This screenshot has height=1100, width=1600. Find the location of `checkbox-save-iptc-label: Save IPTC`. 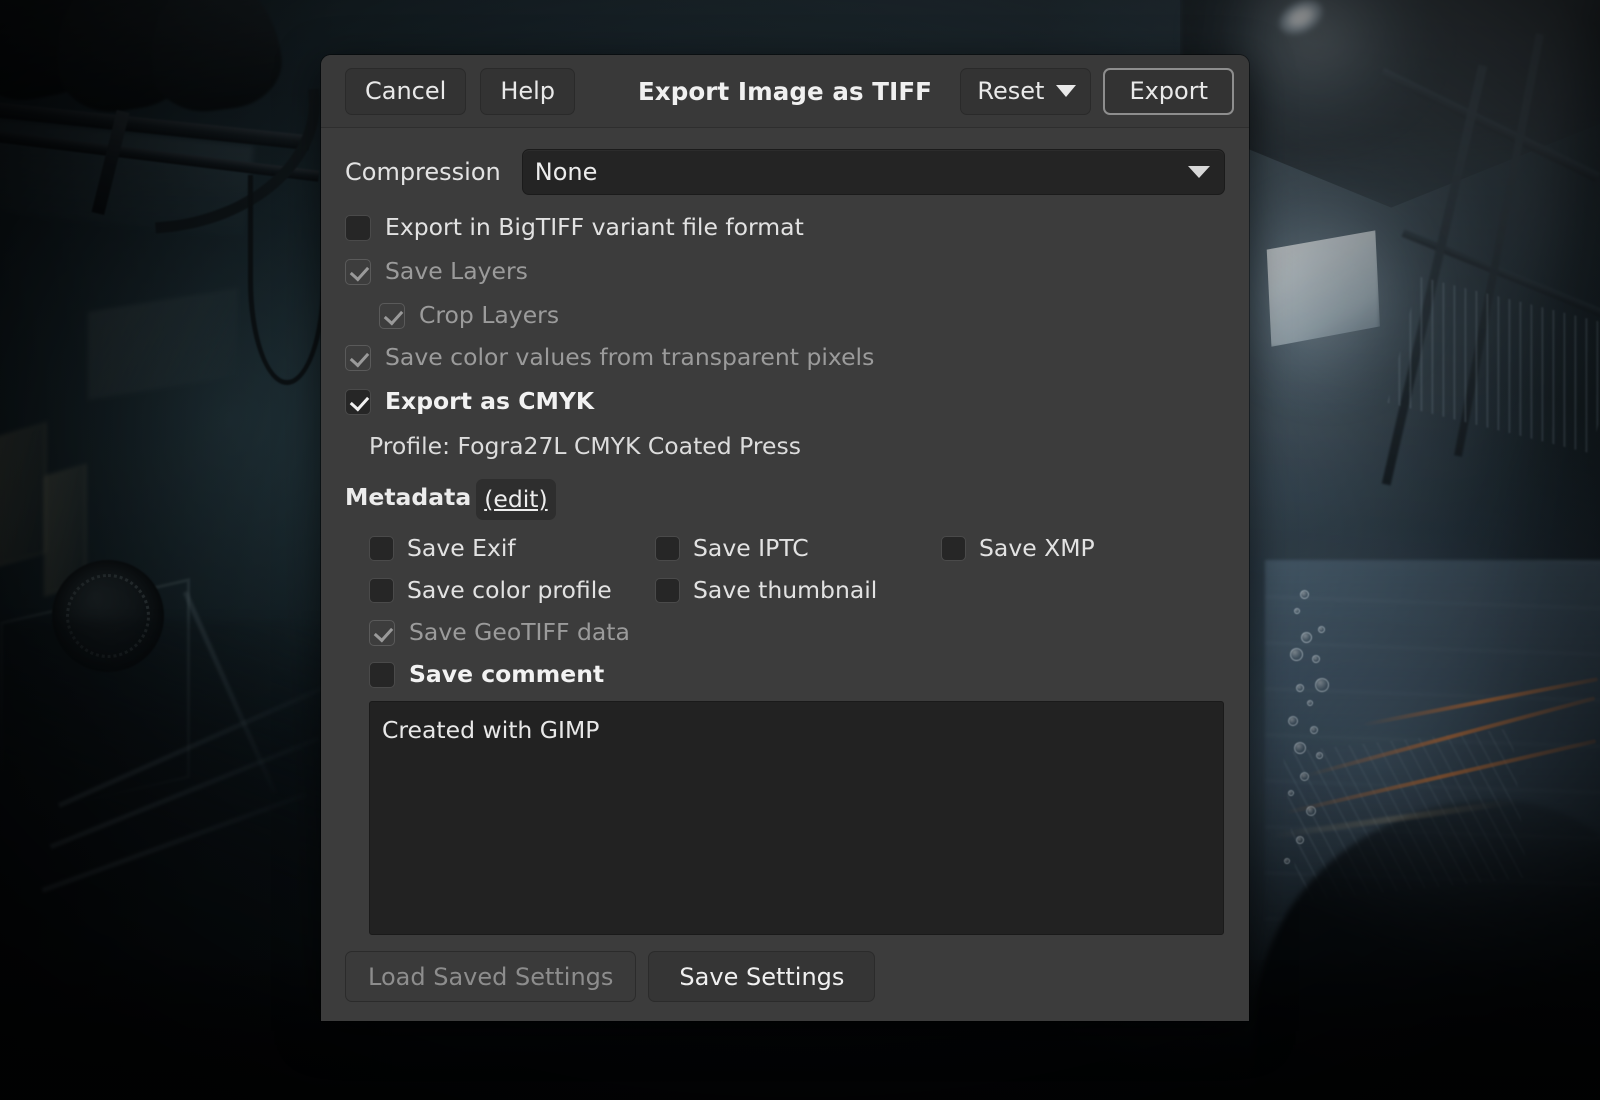

checkbox-save-iptc-label: Save IPTC is located at coordinates (751, 548).